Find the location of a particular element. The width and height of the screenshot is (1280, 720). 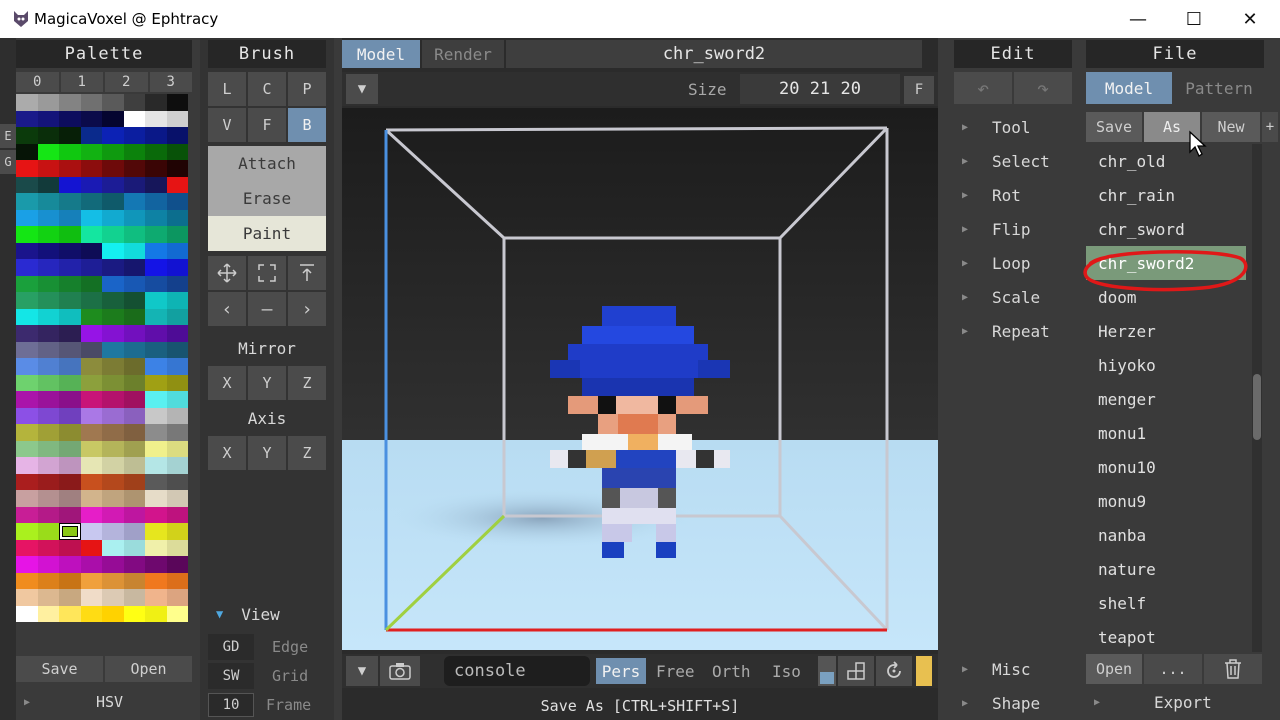

brush-mode-l: L is located at coordinates (227, 89).